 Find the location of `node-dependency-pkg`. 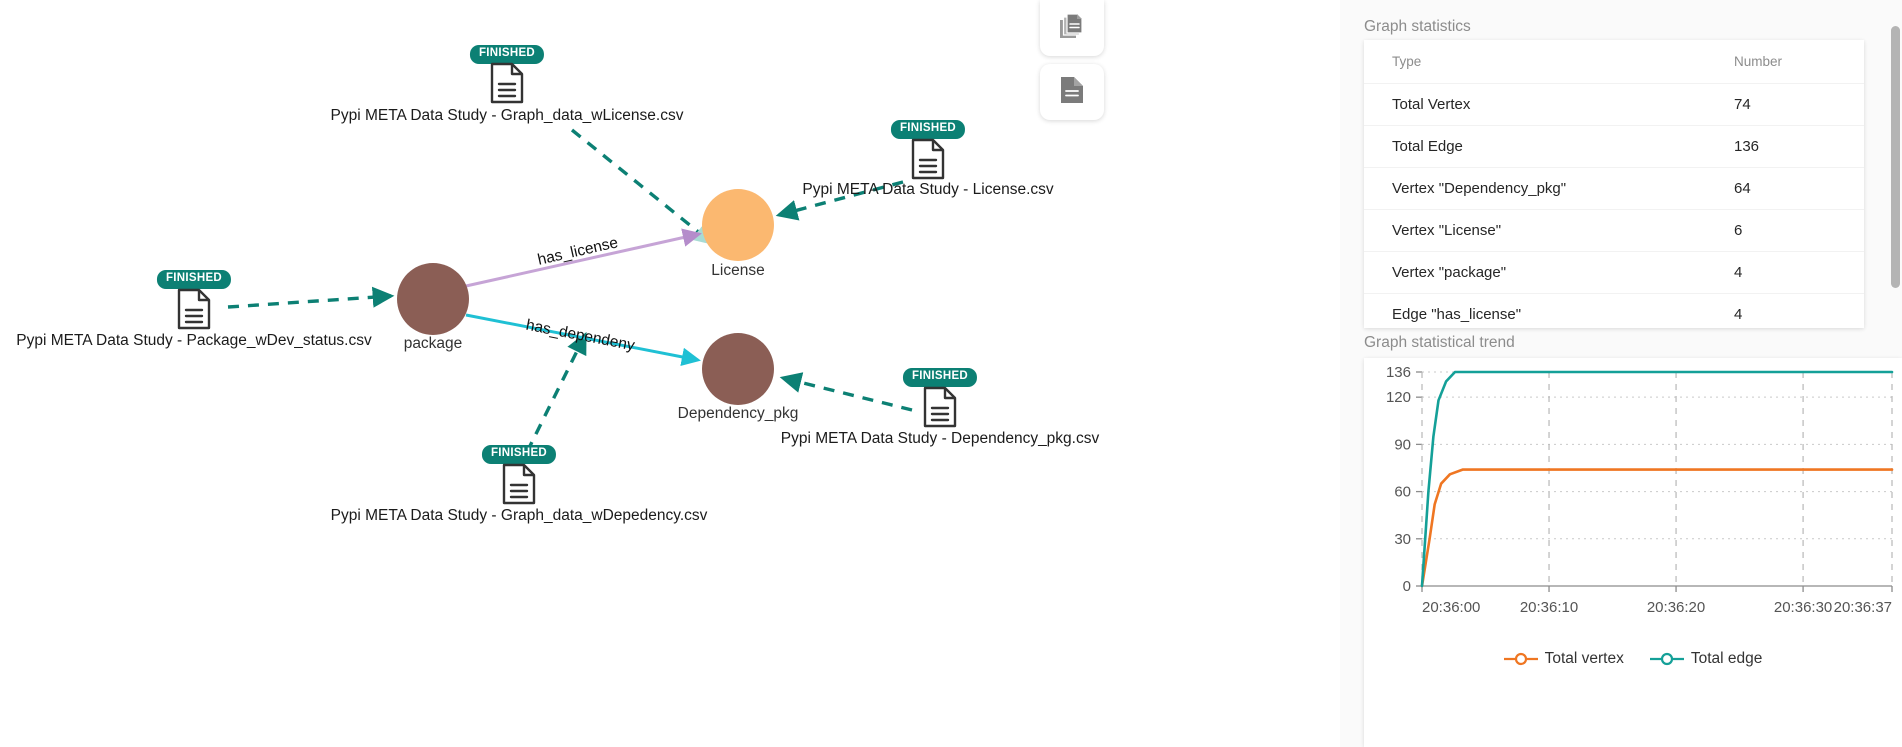

node-dependency-pkg is located at coordinates (738, 369).